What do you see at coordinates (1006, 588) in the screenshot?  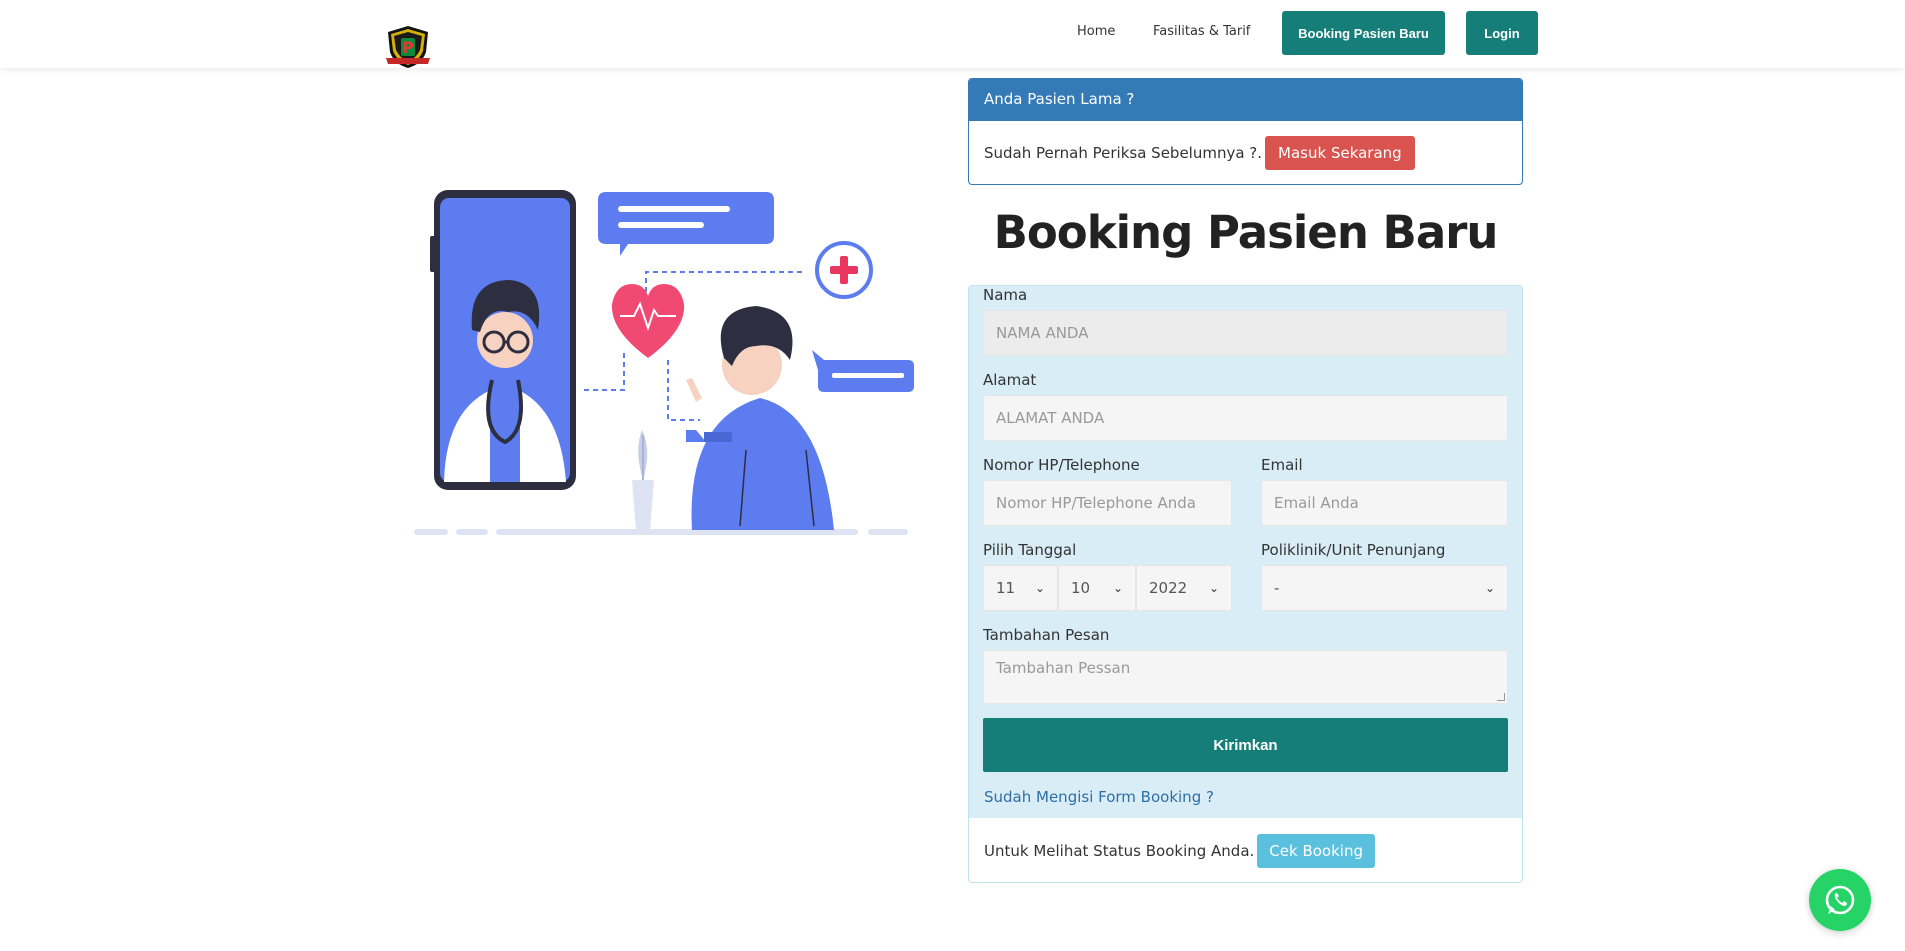 I see `day-value: 11` at bounding box center [1006, 588].